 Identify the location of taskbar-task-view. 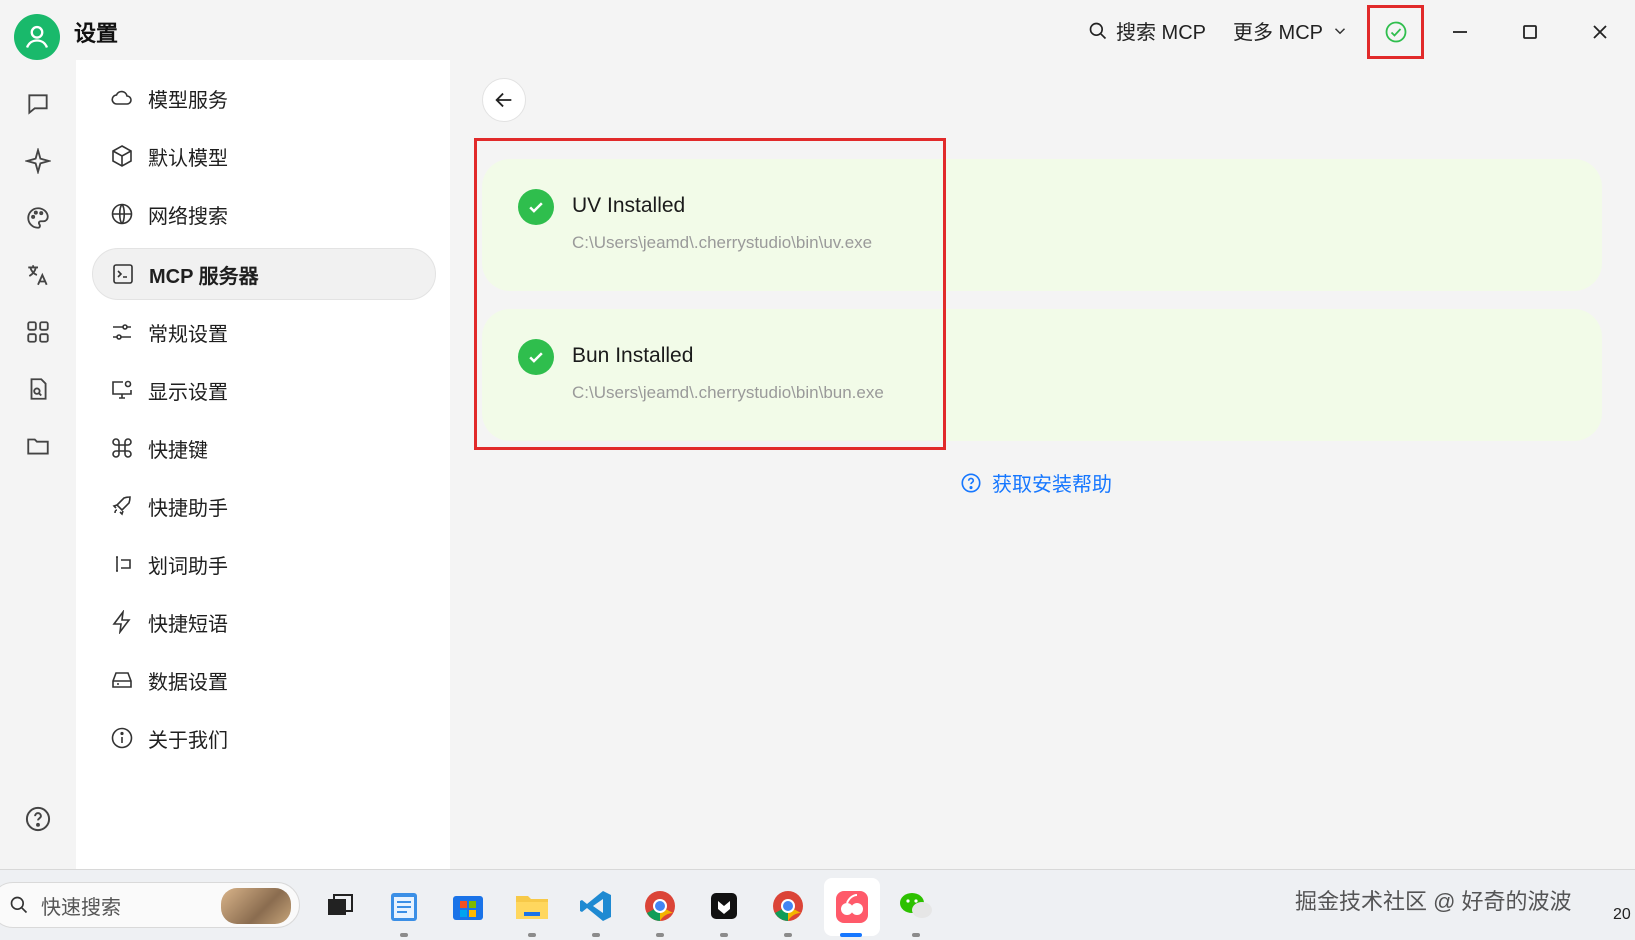
(340, 906).